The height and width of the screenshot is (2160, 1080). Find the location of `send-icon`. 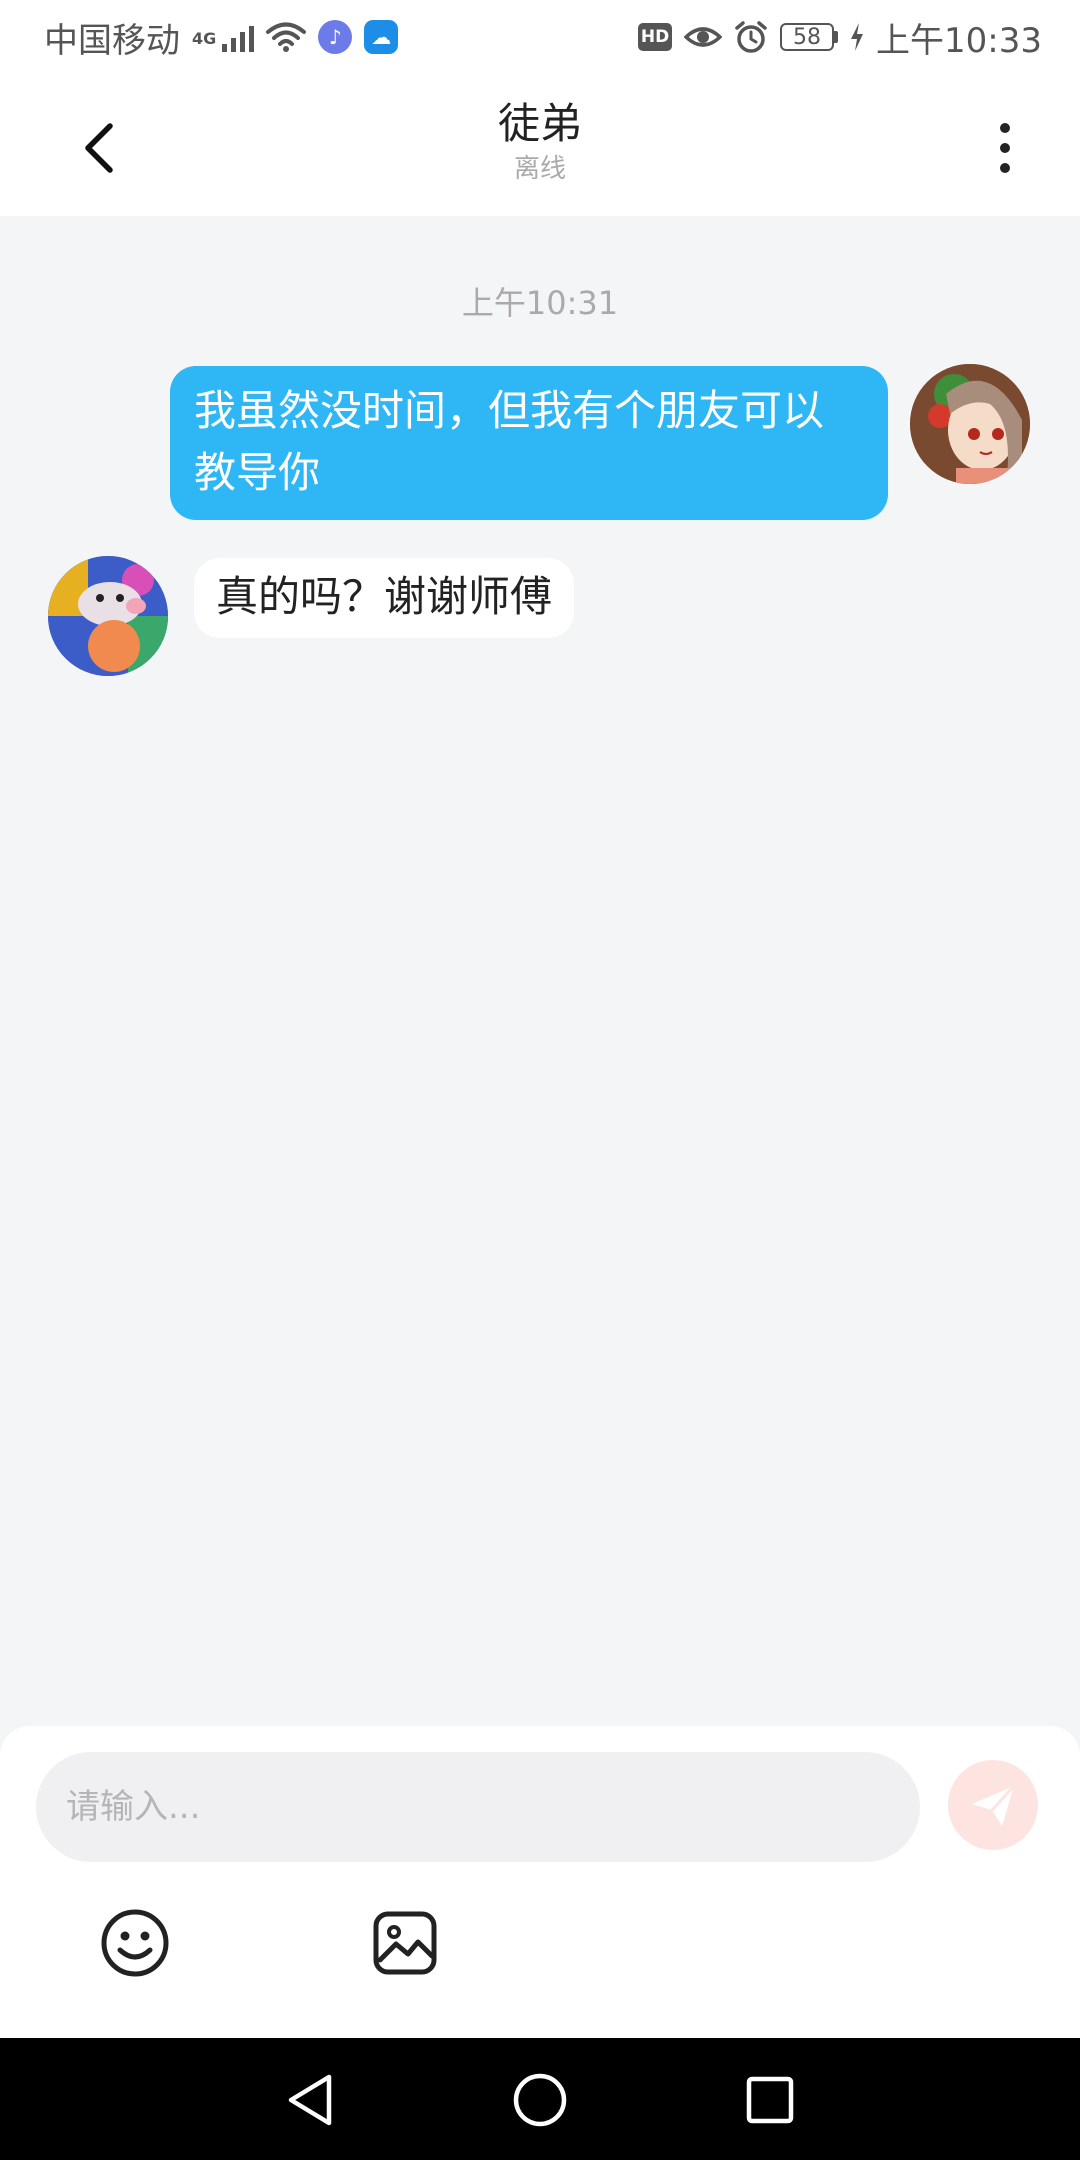

send-icon is located at coordinates (994, 1805).